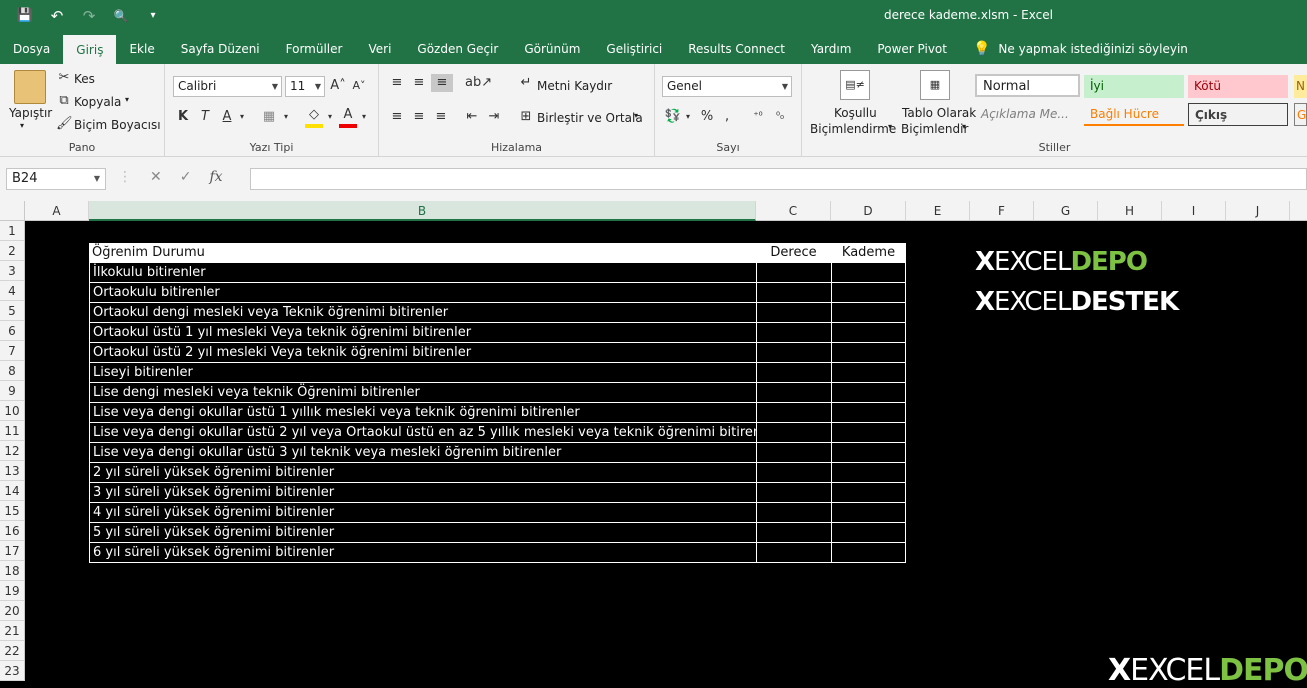 The width and height of the screenshot is (1307, 688). I want to click on name-box: B24 ▼, so click(56, 179).